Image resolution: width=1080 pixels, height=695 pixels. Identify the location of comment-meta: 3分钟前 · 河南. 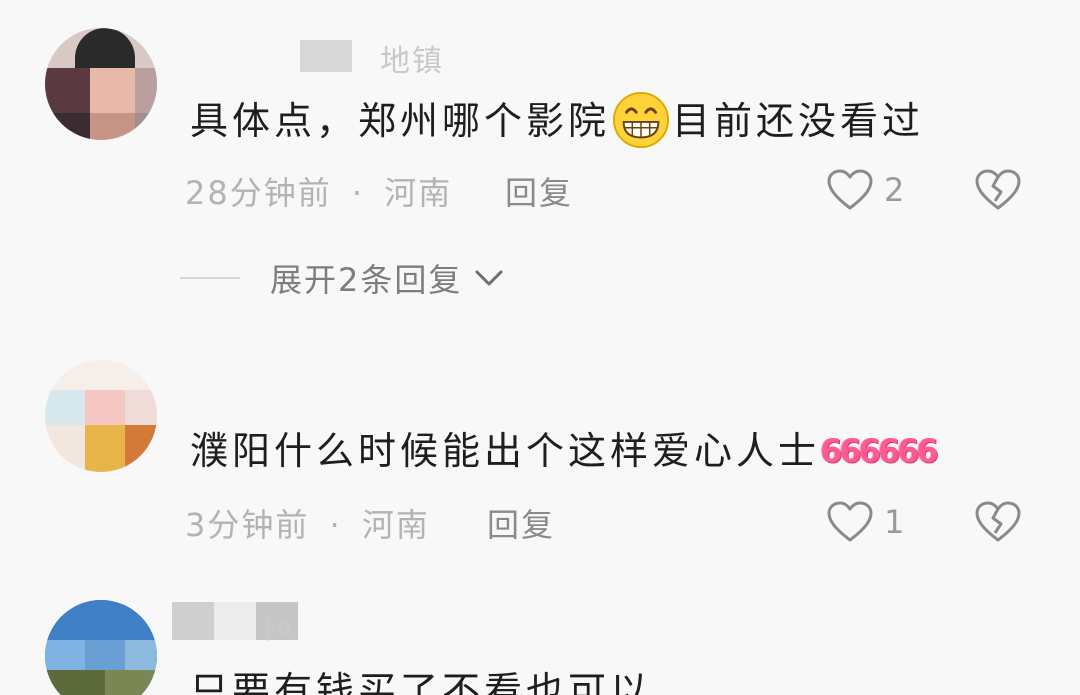
(307, 523).